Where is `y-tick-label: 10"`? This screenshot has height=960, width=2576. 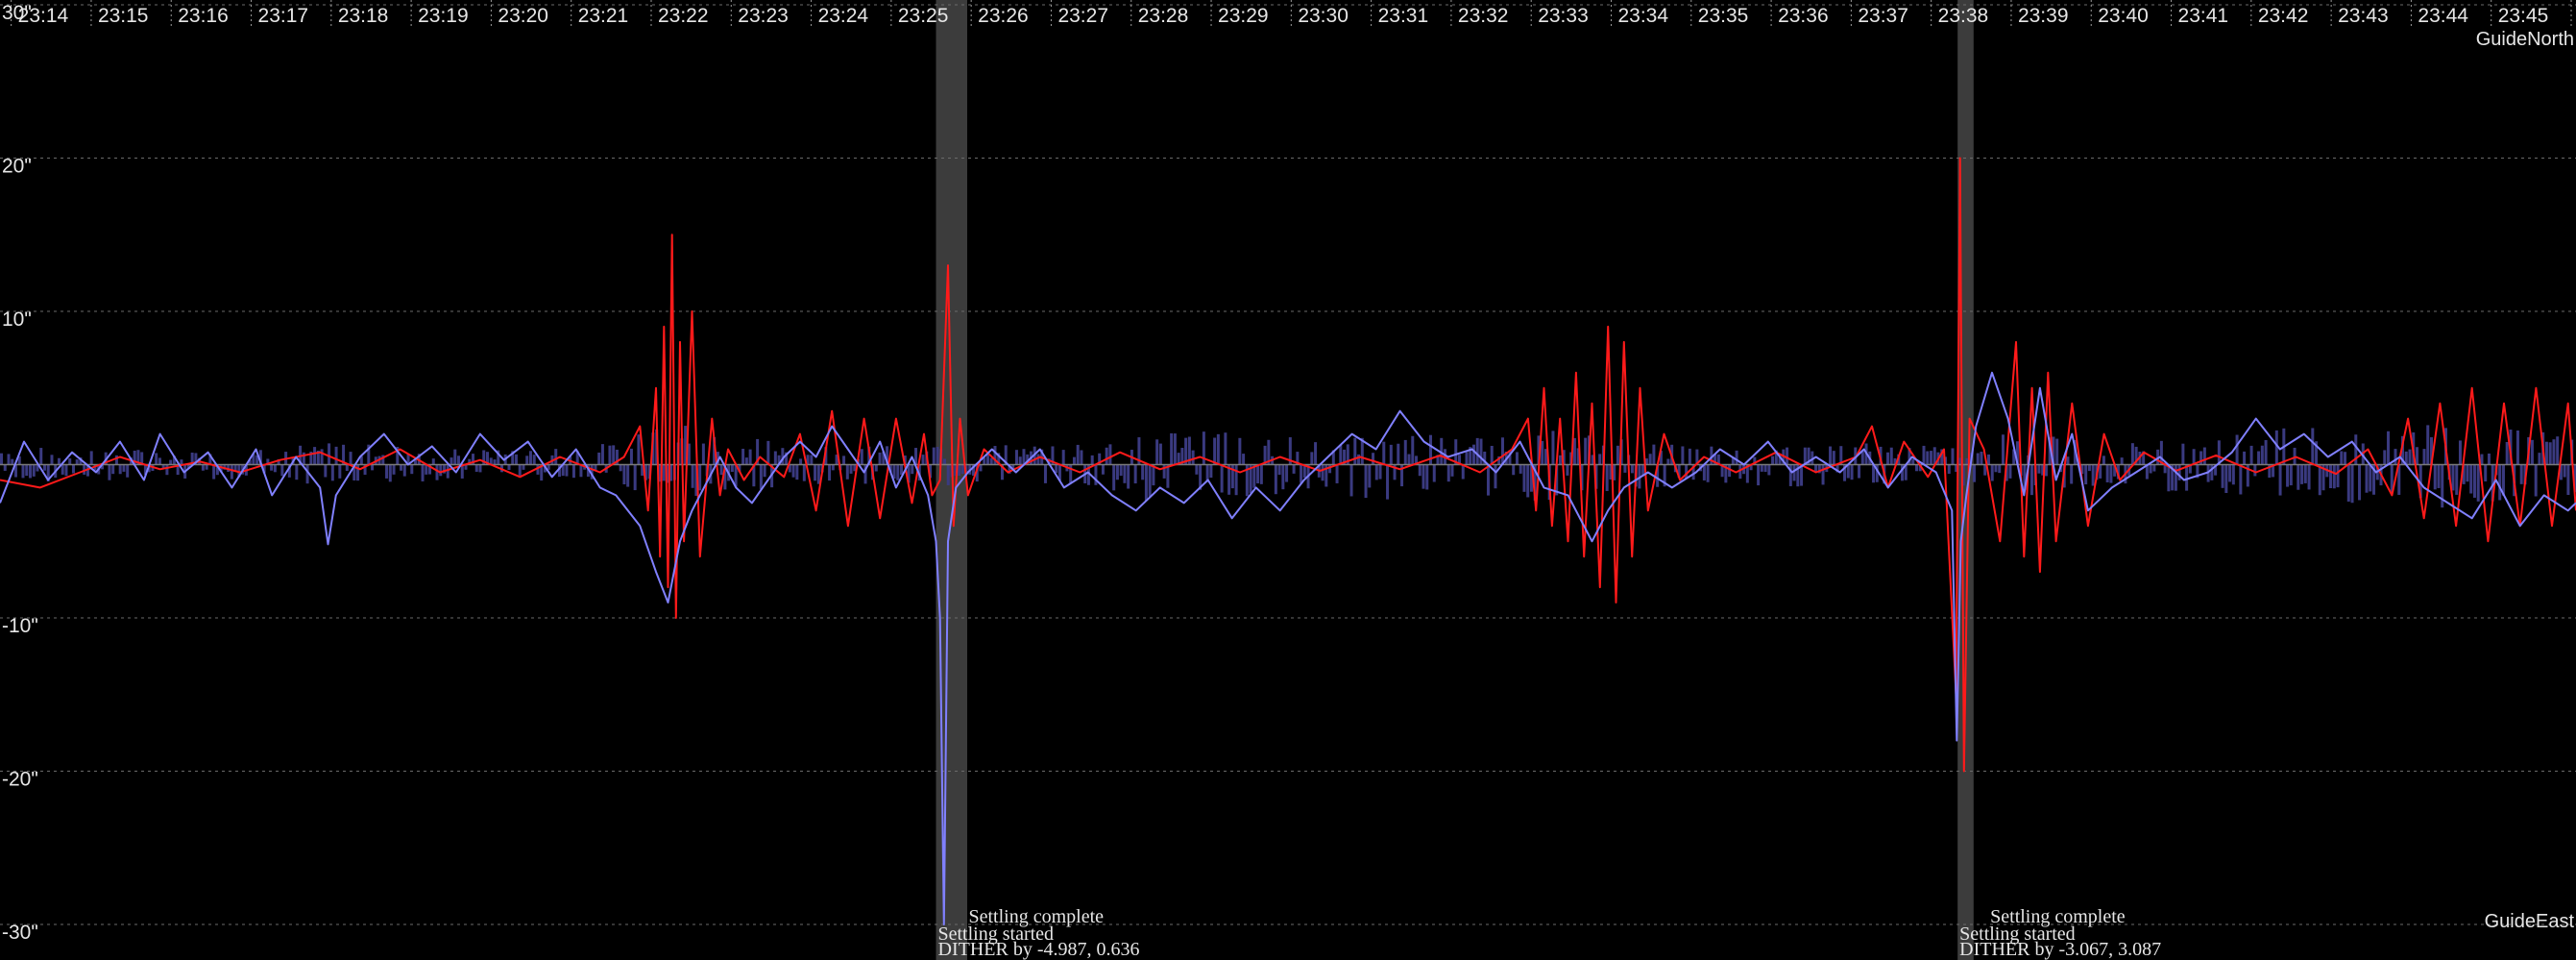 y-tick-label: 10" is located at coordinates (17, 319).